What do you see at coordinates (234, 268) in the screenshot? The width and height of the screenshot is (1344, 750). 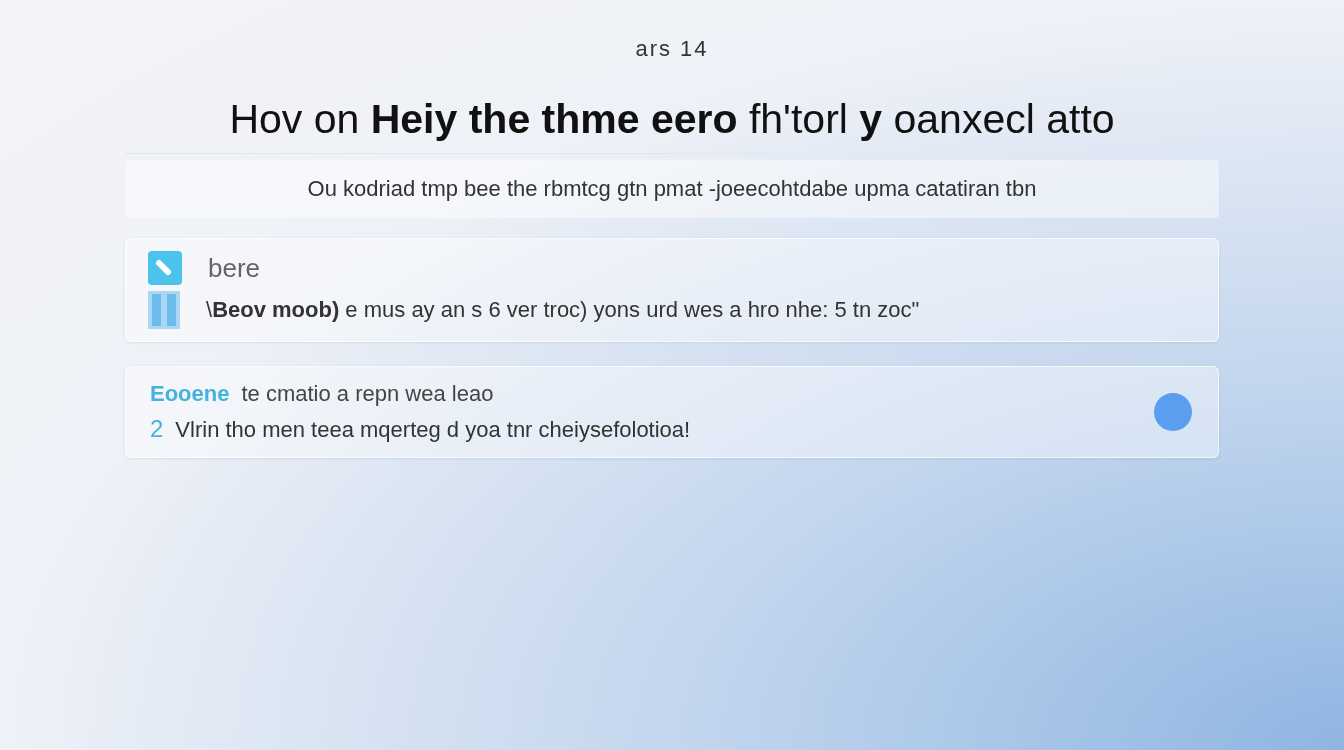 I see `card-label: bere` at bounding box center [234, 268].